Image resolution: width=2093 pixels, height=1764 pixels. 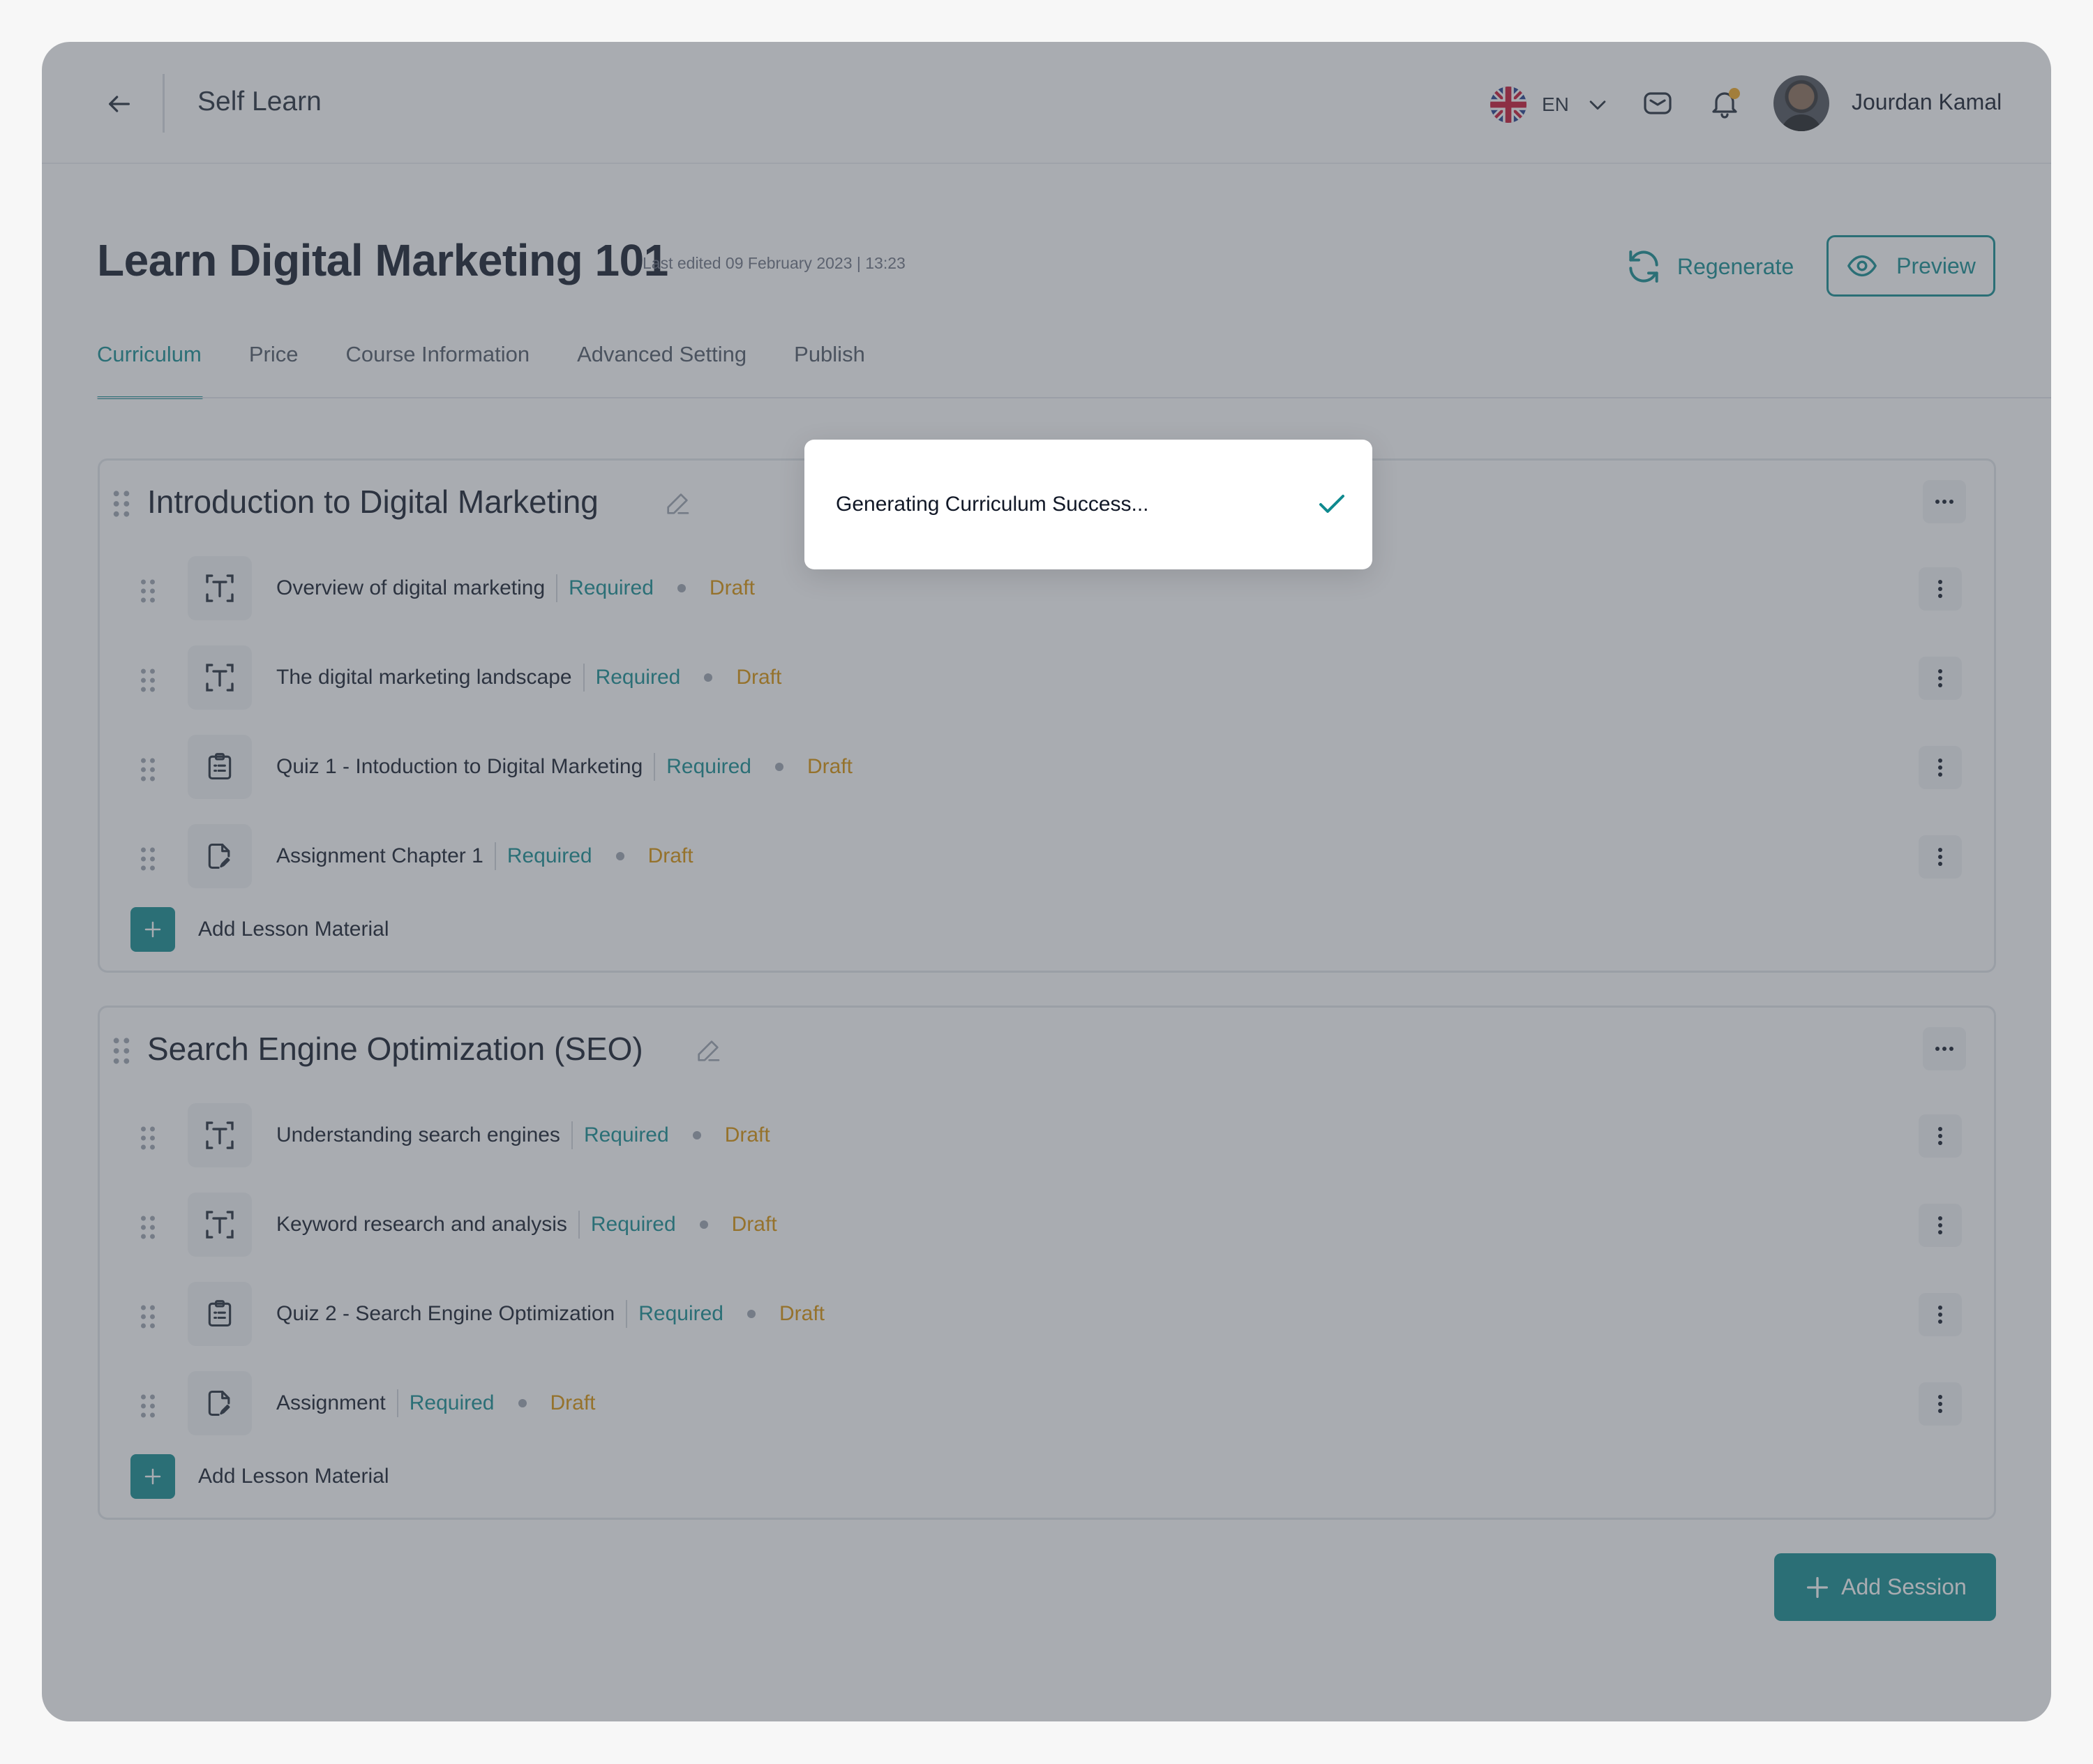 I want to click on check-icon, so click(x=1331, y=504).